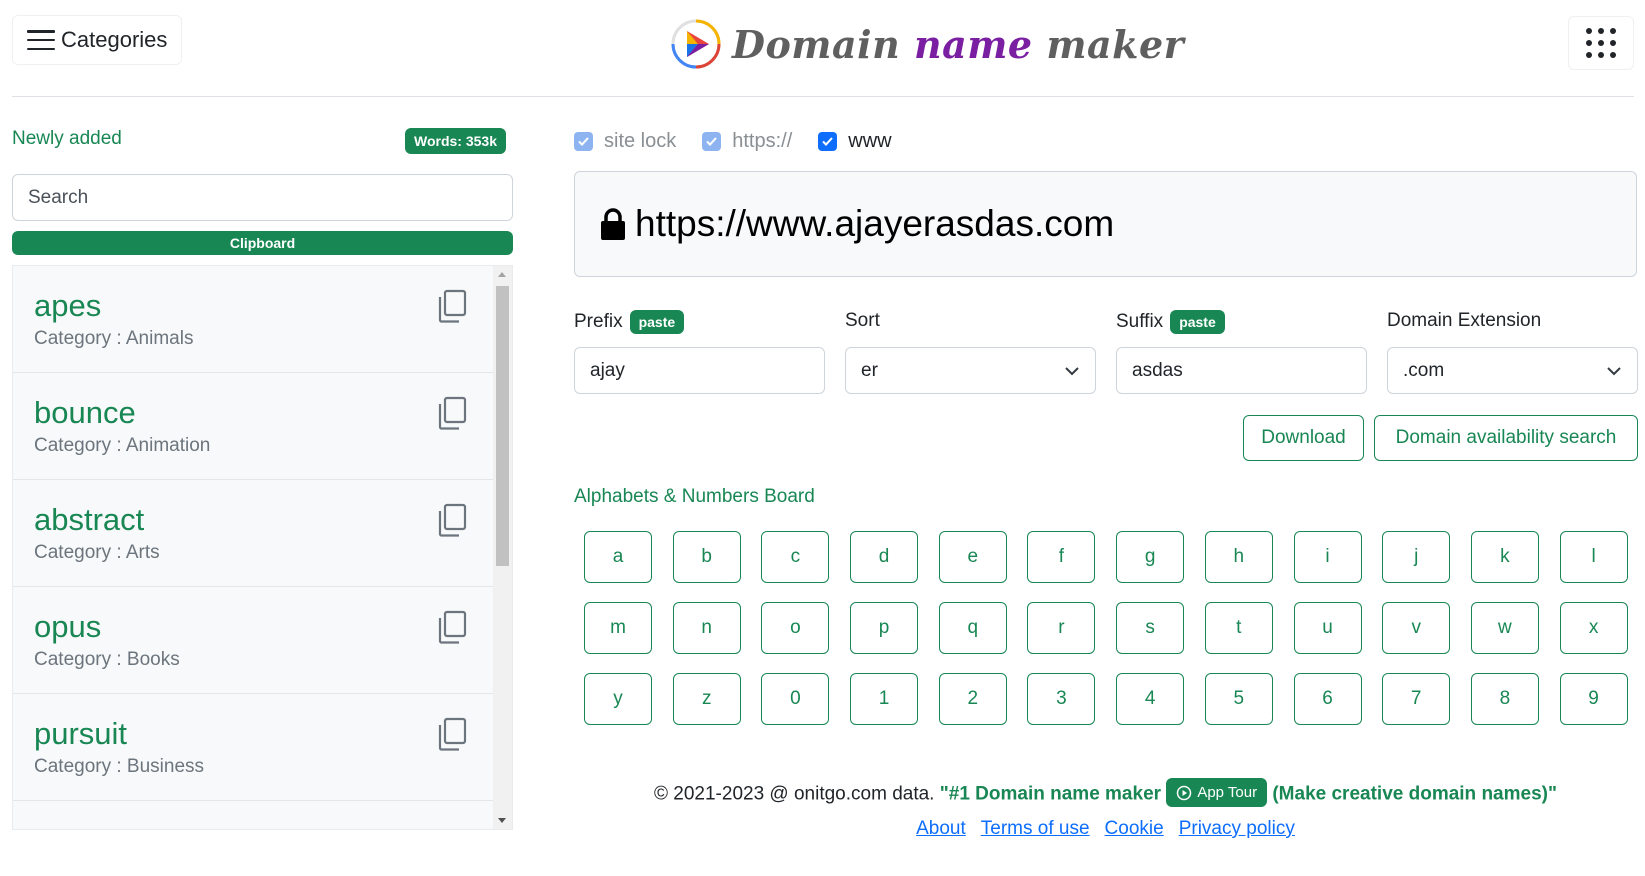  Describe the element at coordinates (262, 197) in the screenshot. I see `search-input` at that location.